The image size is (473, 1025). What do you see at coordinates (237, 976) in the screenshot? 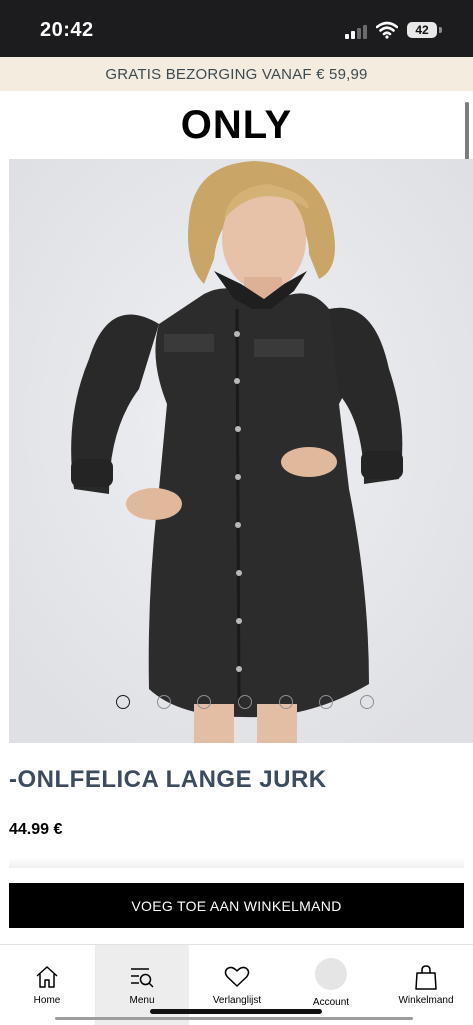
I see `heart-icon` at bounding box center [237, 976].